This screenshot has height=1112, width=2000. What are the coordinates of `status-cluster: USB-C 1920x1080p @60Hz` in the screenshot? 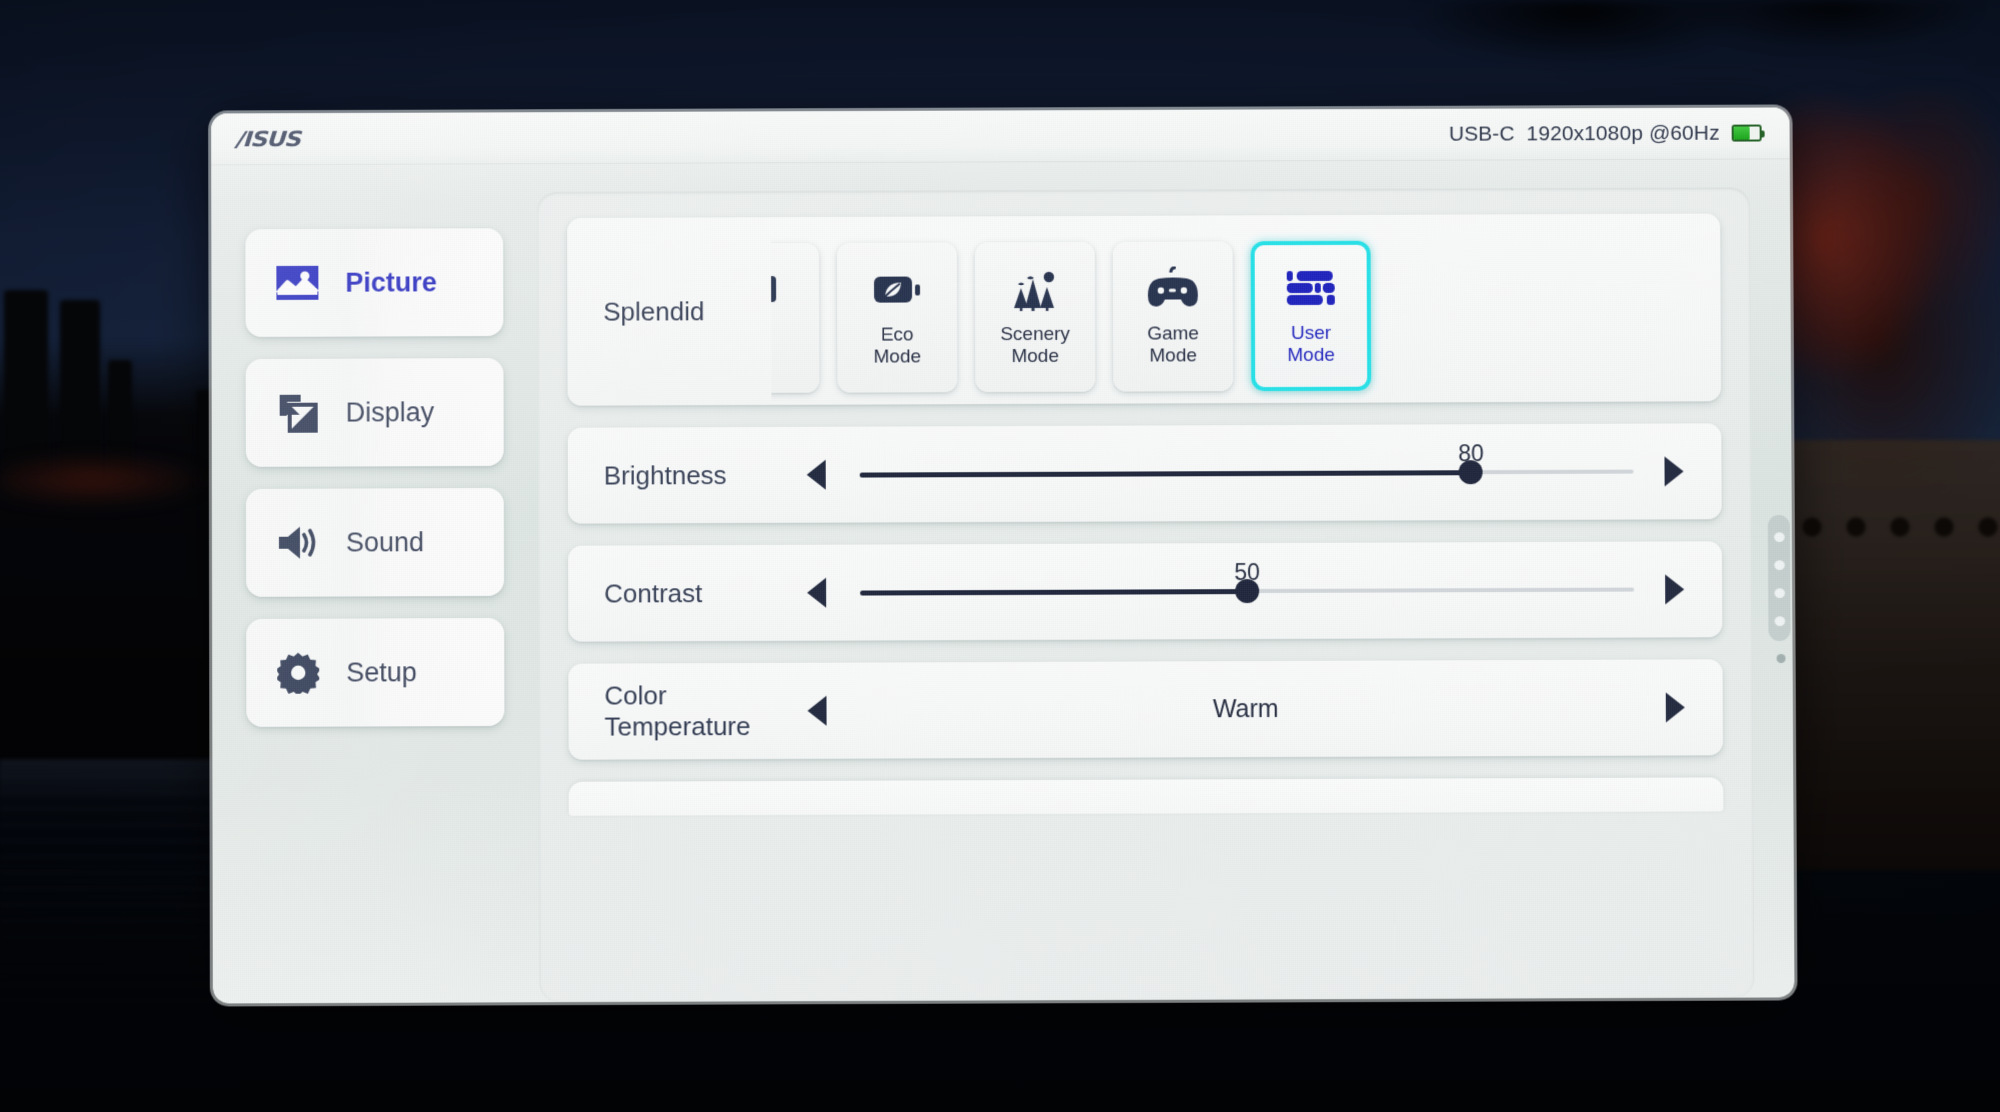 It's located at (1605, 133).